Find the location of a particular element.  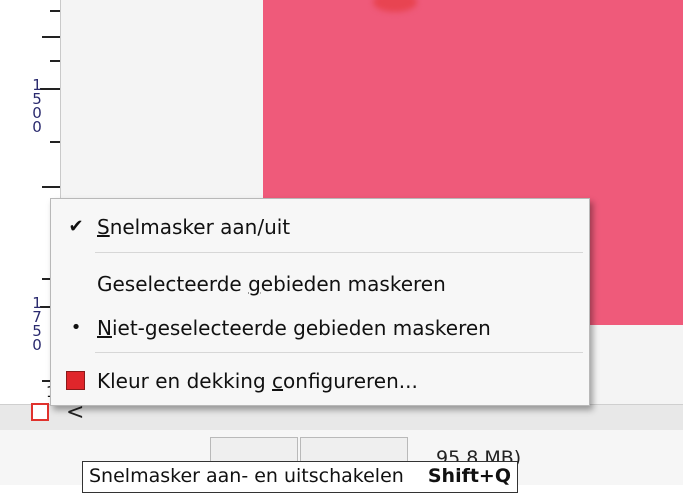

menu-item-label: Snelmasker aan/uit is located at coordinates (193, 227).